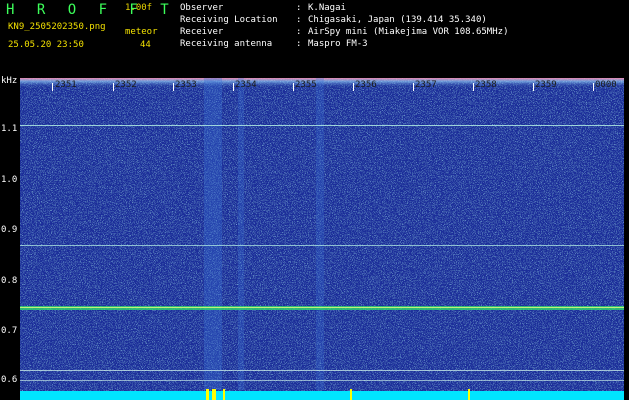 This screenshot has height=400, width=629. Describe the element at coordinates (186, 85) in the screenshot. I see `x-tick-label: 2353` at that location.